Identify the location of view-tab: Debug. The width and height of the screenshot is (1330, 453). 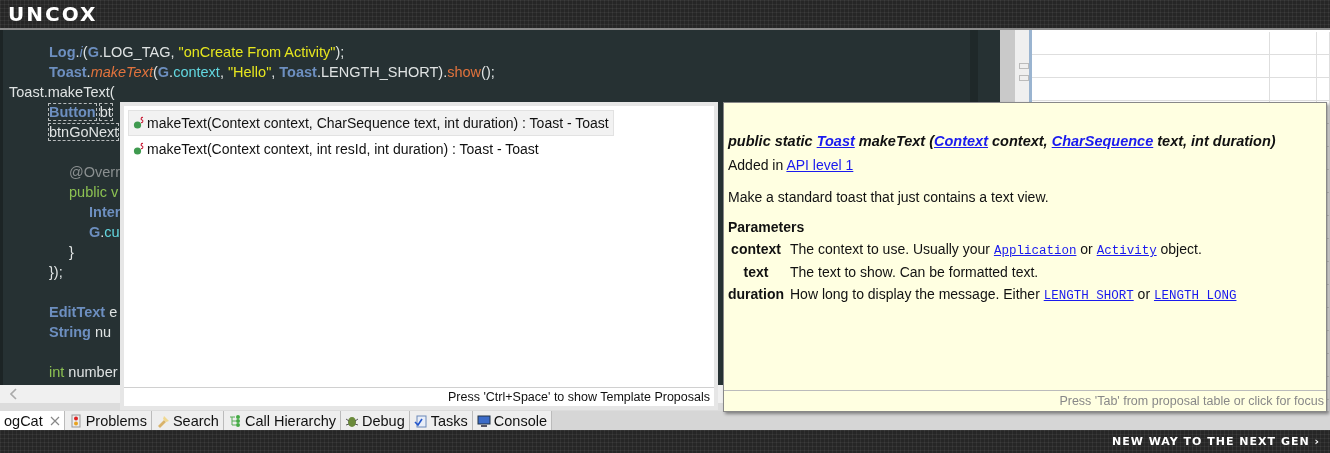
(375, 420).